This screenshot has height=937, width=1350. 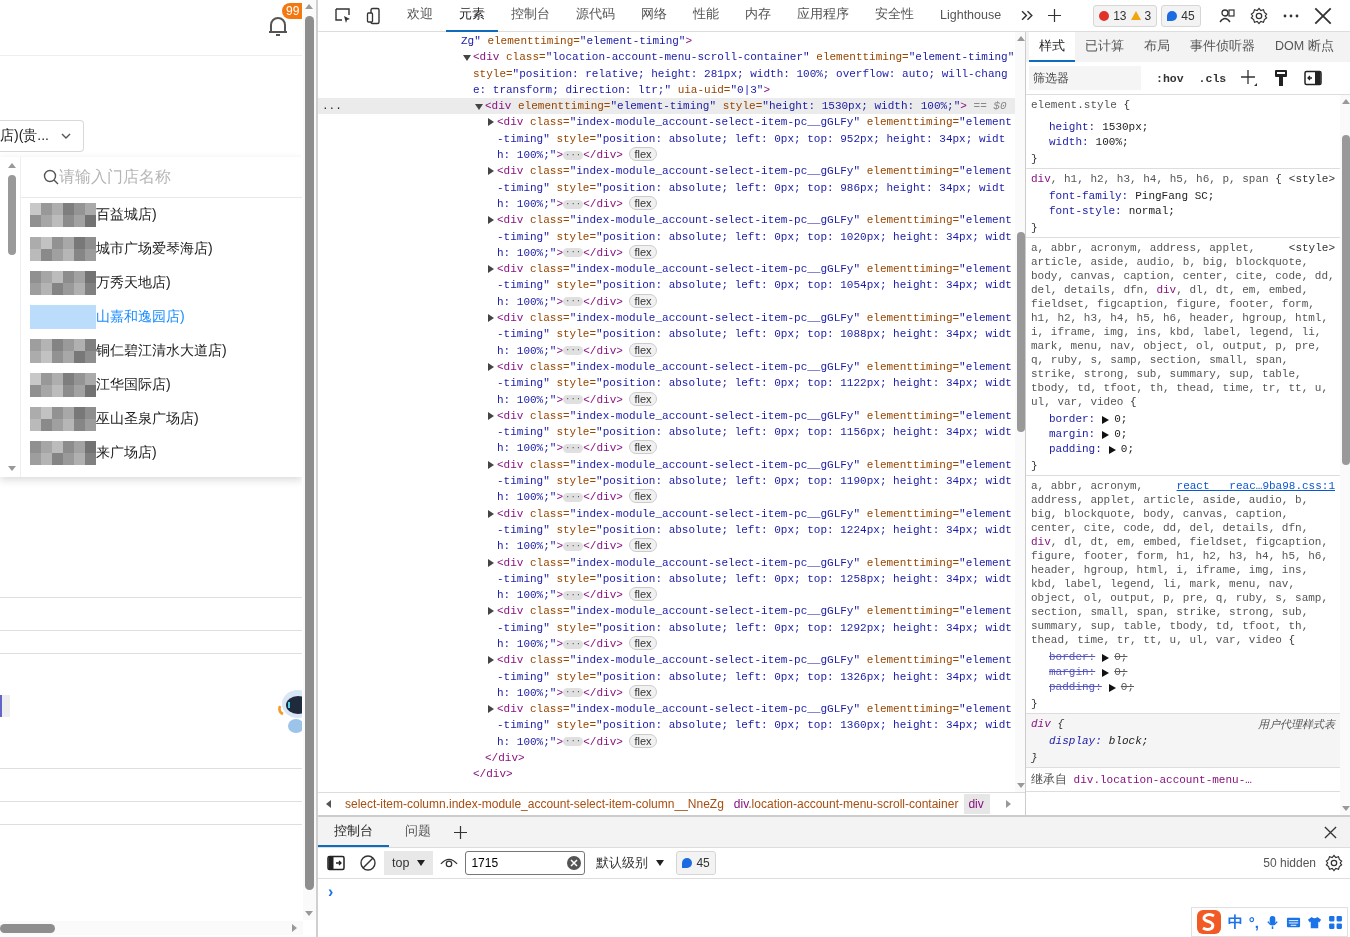 I want to click on devtools-tab: 源代码, so click(x=595, y=16).